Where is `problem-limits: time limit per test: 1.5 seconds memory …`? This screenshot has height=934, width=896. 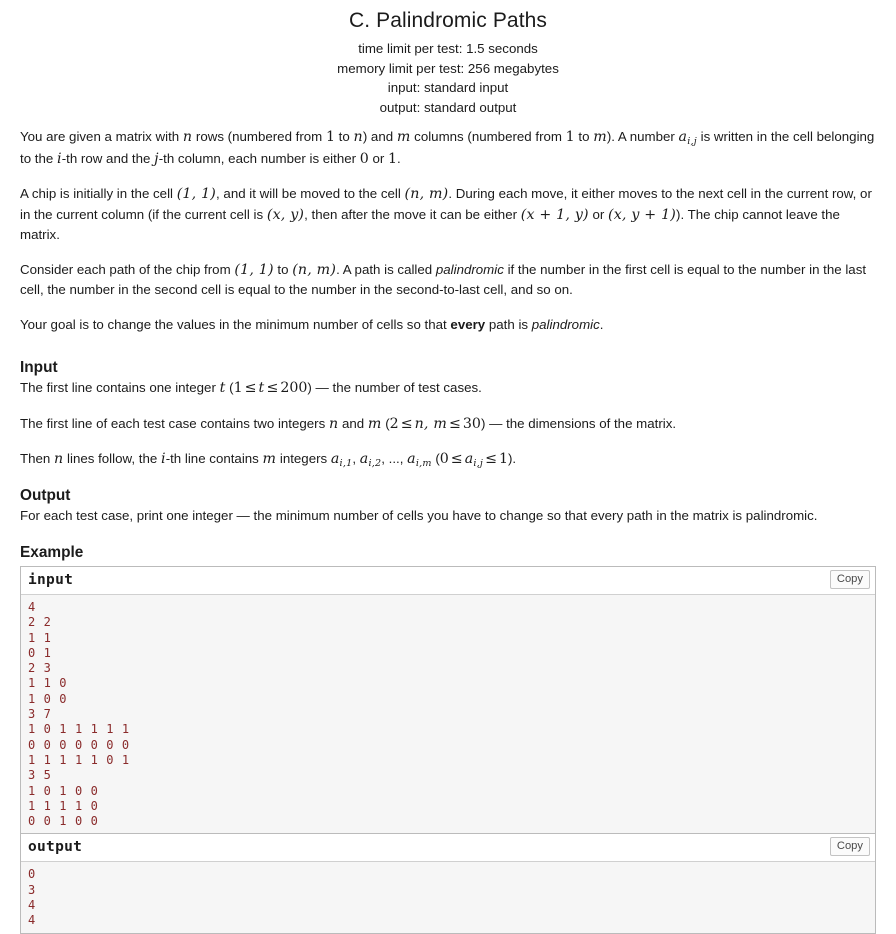
problem-limits: time limit per test: 1.5 seconds memory … is located at coordinates (448, 80).